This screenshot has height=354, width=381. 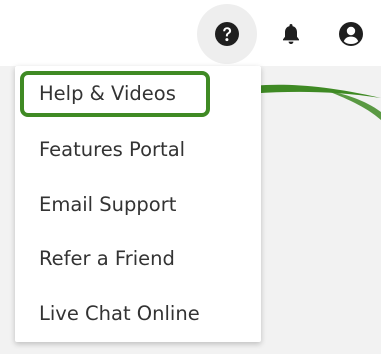 I want to click on menu-item-email-support: Email Support, so click(x=138, y=205).